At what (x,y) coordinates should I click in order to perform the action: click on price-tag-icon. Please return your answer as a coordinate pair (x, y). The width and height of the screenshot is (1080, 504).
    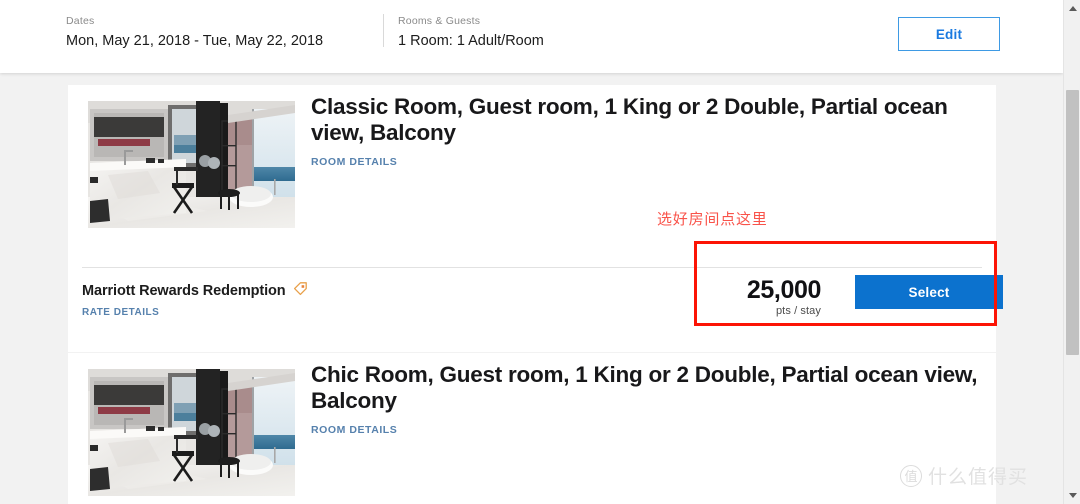
    Looking at the image, I should click on (300, 291).